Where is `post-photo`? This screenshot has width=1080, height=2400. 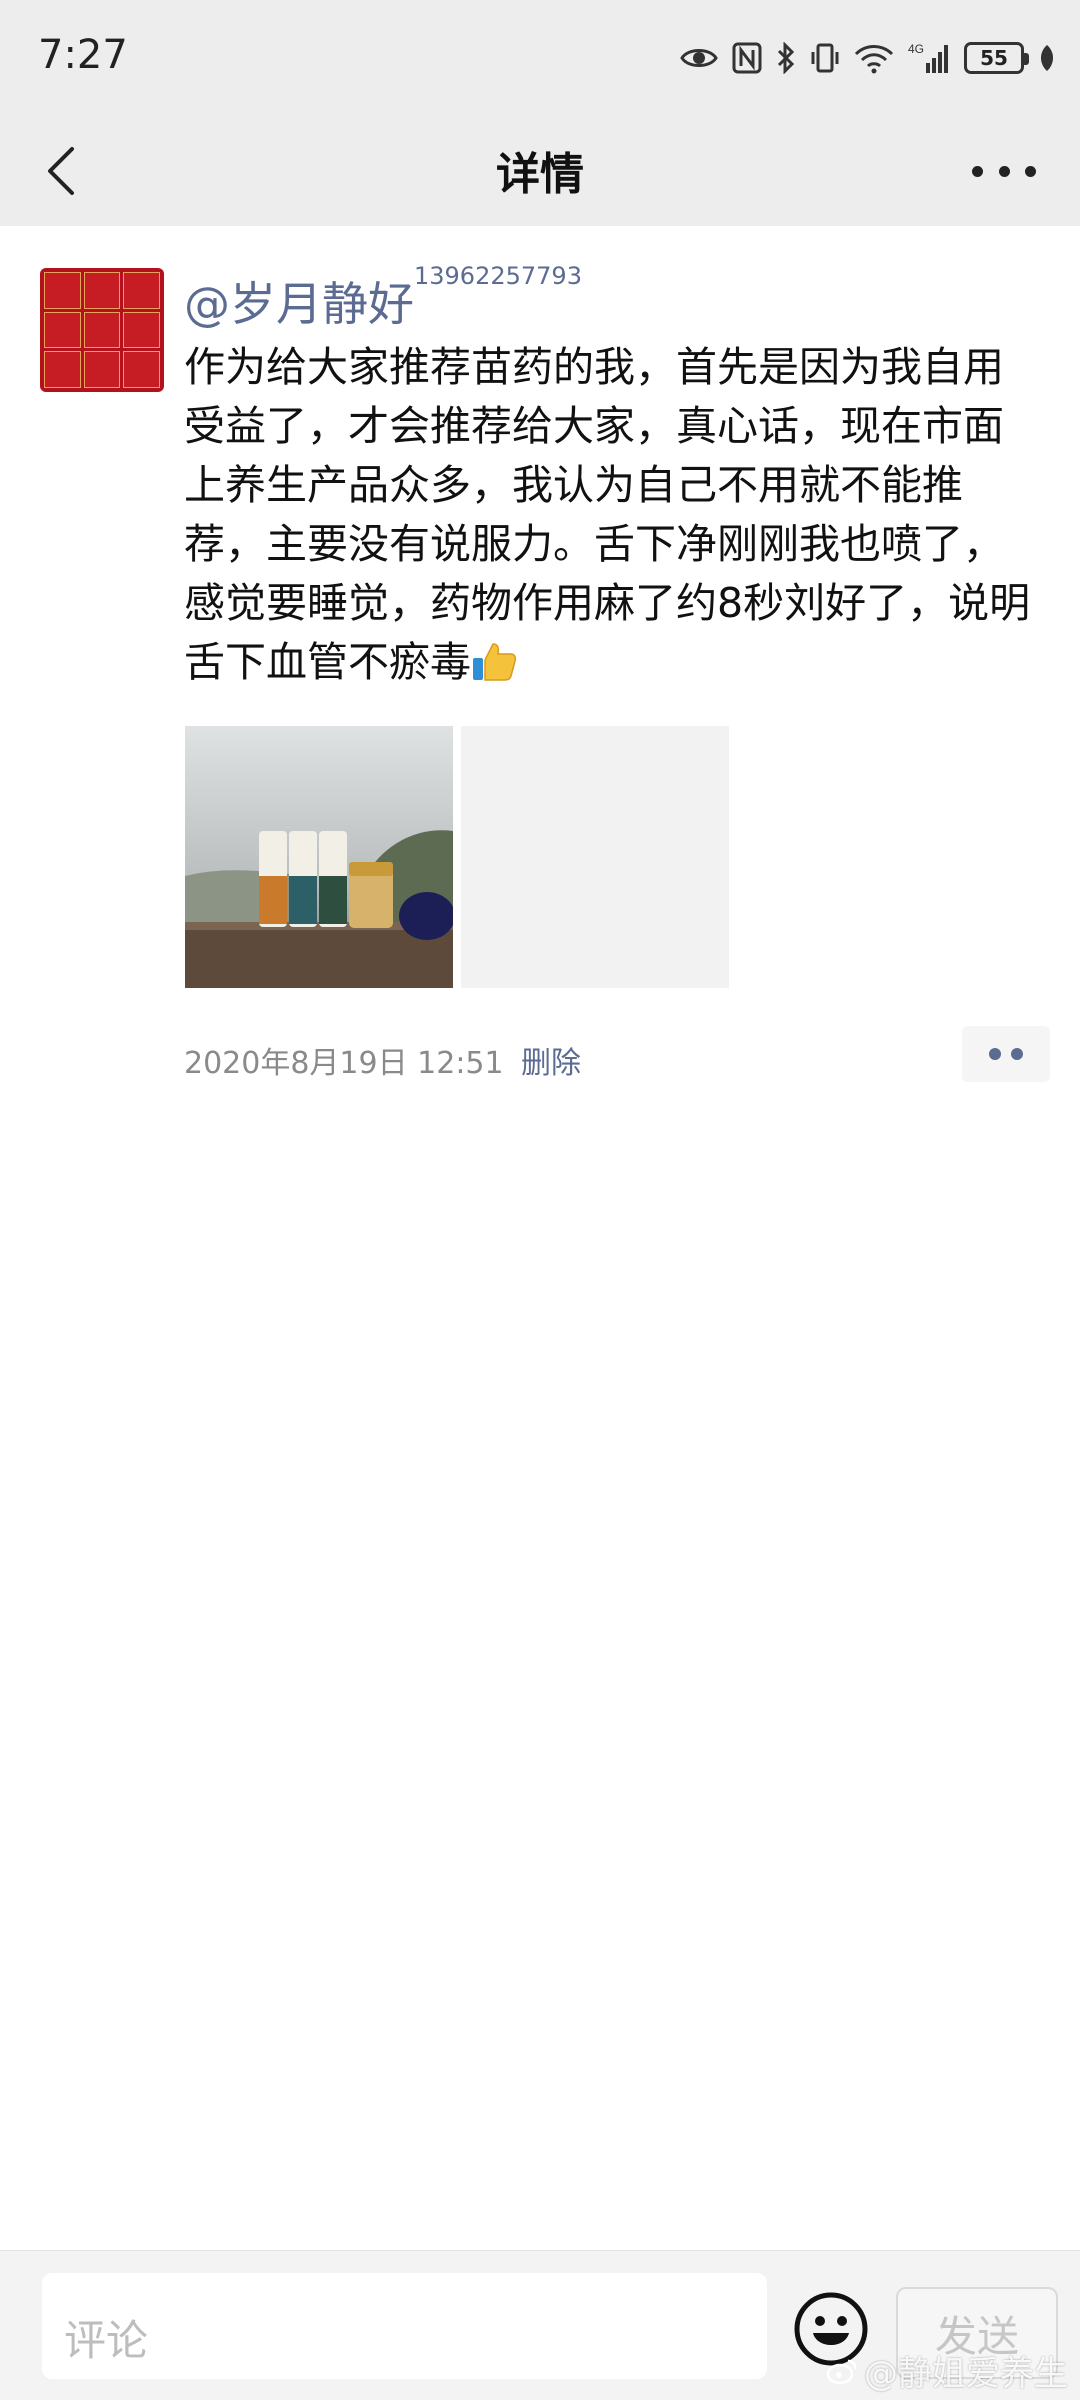 post-photo is located at coordinates (319, 857).